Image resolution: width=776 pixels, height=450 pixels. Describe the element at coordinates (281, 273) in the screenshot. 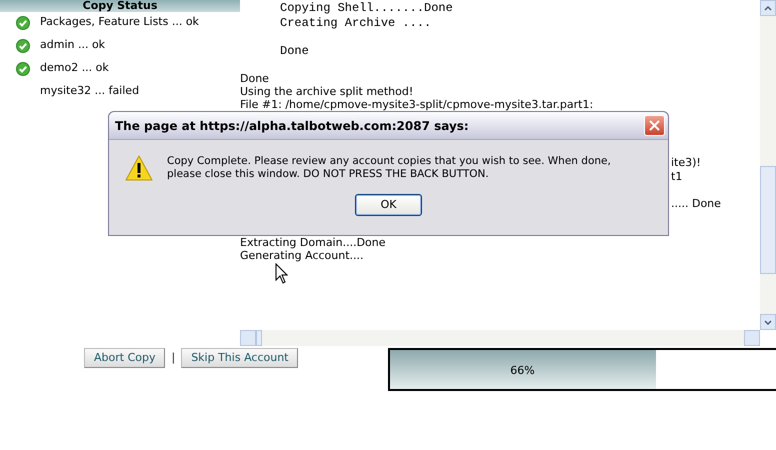

I see `cursor-icon` at that location.